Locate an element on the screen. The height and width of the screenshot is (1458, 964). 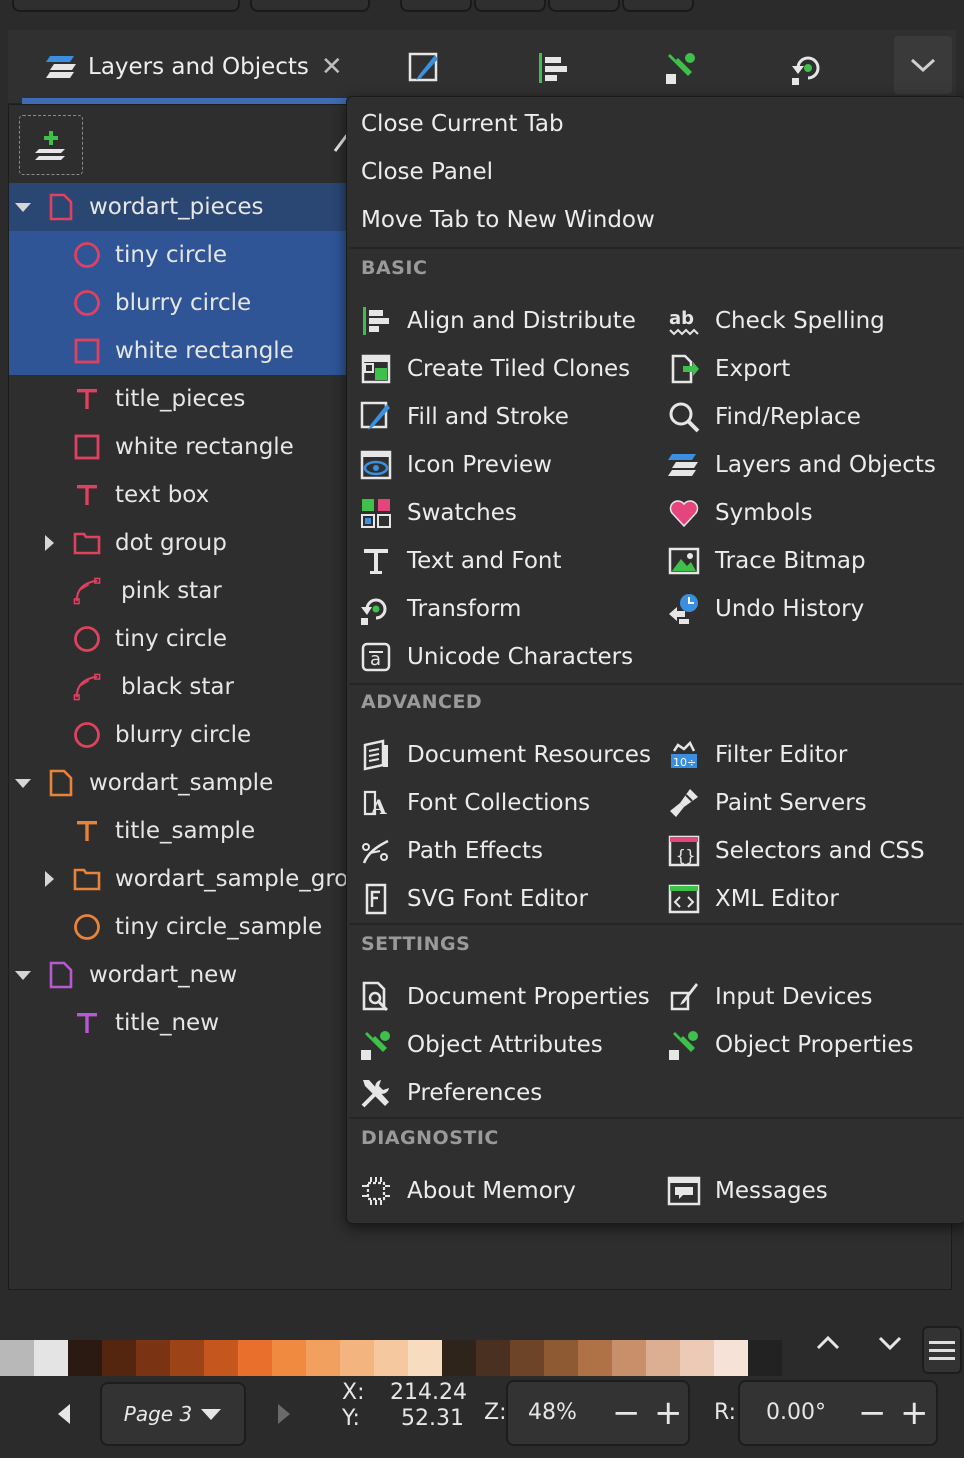
menu-item-fill-and-stroke: Fill and Stroke is located at coordinates (464, 417).